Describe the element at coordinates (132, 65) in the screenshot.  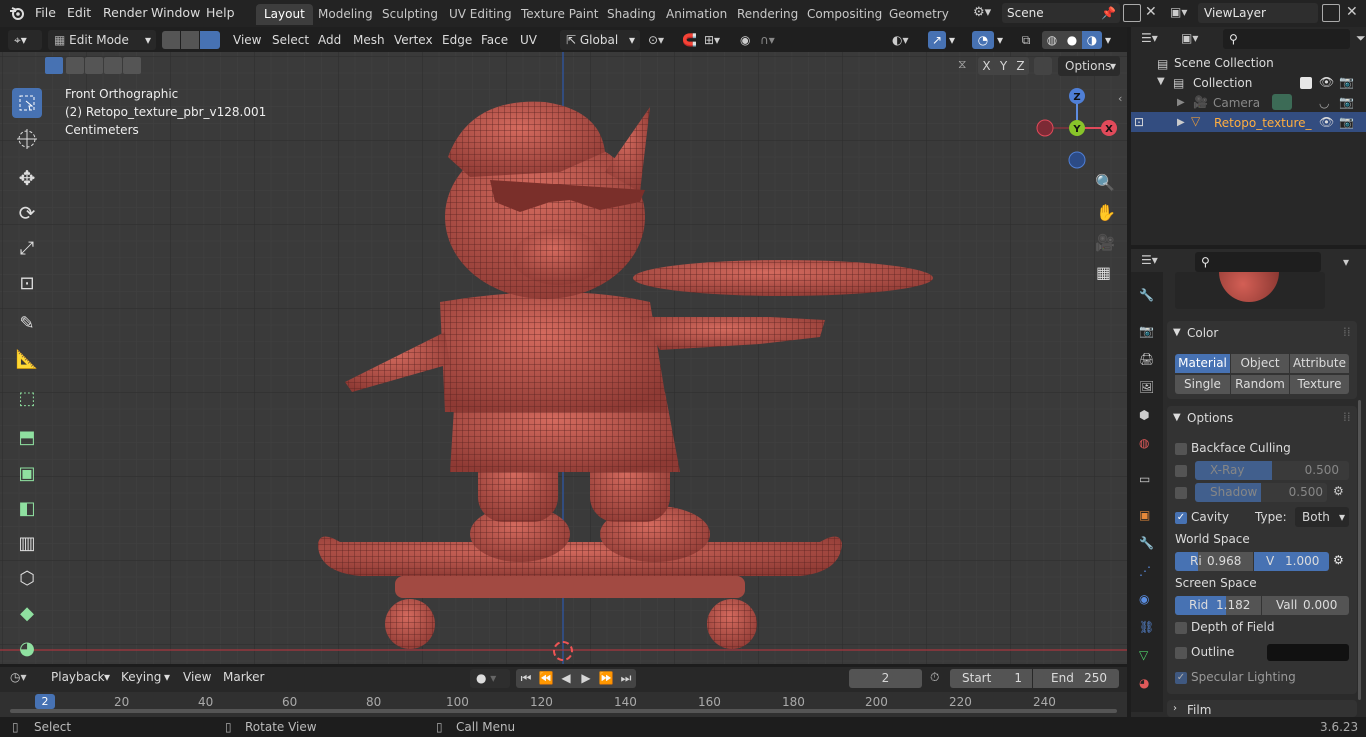
I see `select-intersect-icon` at that location.